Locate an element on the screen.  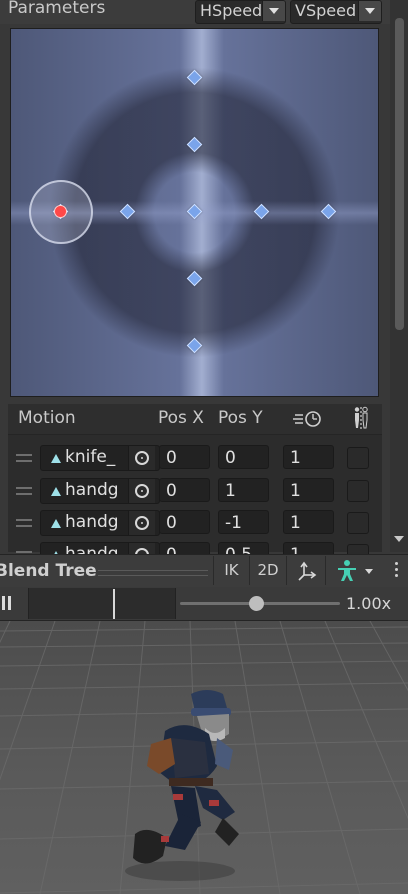
motion-clip-field: knife_ is located at coordinates (100, 458).